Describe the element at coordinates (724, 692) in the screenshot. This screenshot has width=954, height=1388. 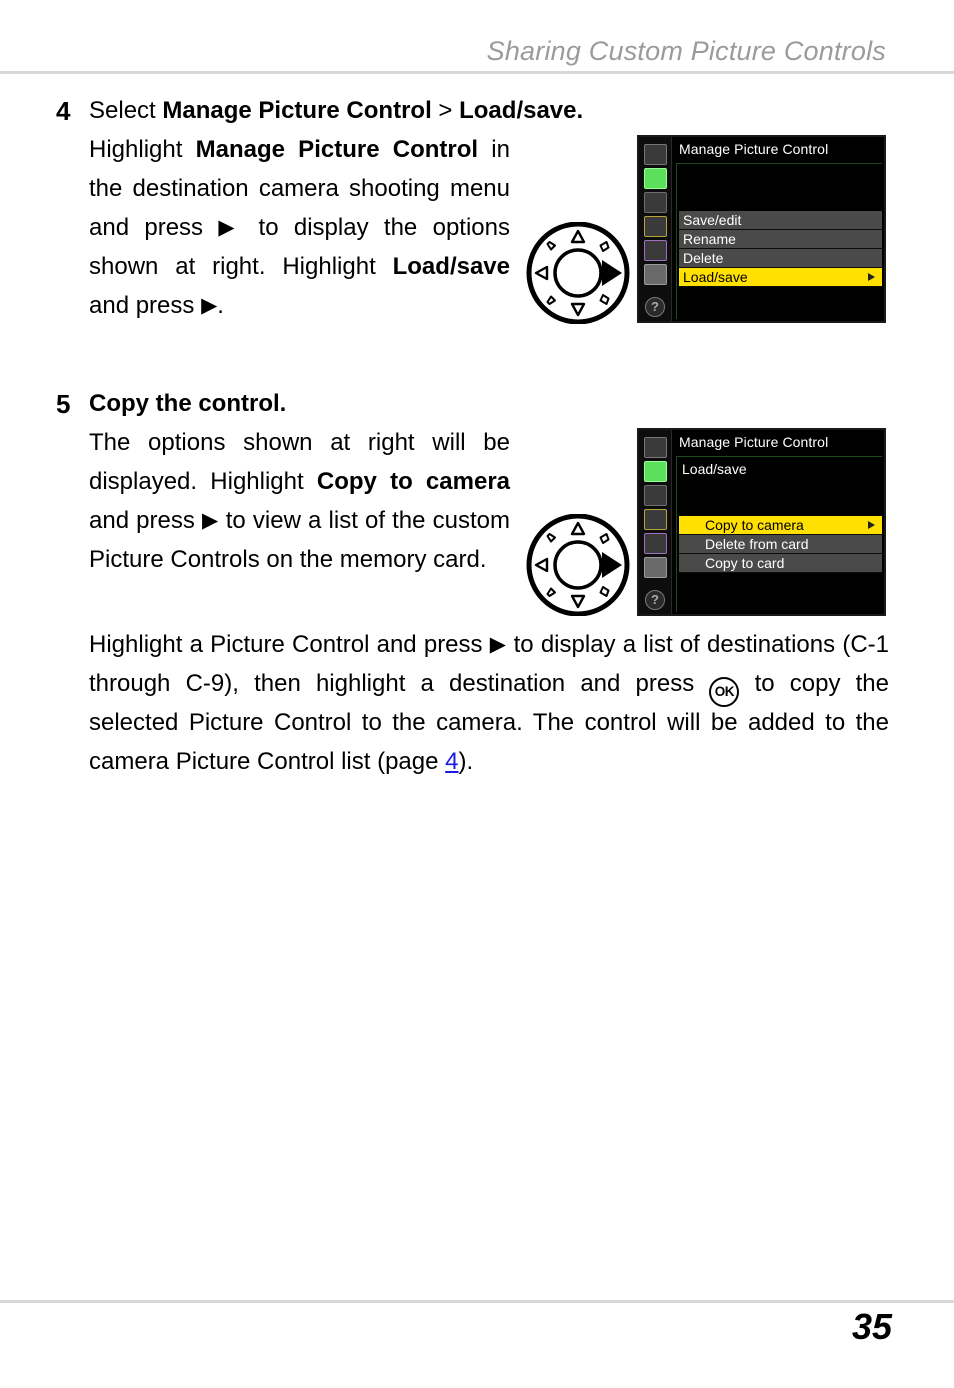
I see `ok-button-icon: OK` at that location.